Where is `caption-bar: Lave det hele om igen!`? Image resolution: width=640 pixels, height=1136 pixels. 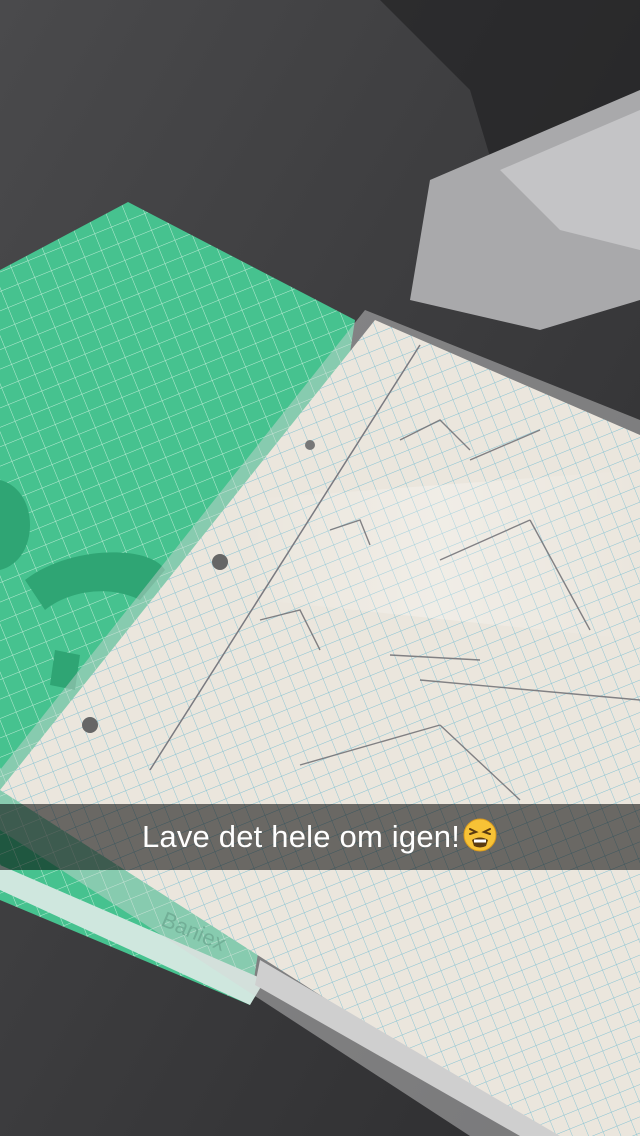
caption-bar: Lave det hele om igen! is located at coordinates (320, 837).